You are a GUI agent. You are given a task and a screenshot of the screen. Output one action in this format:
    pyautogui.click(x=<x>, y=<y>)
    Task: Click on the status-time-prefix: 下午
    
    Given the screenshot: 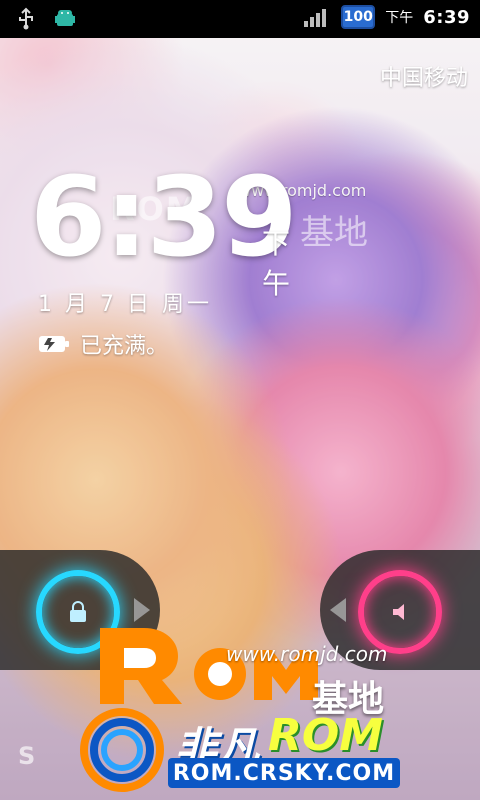 What is the action you would take?
    pyautogui.click(x=399, y=18)
    